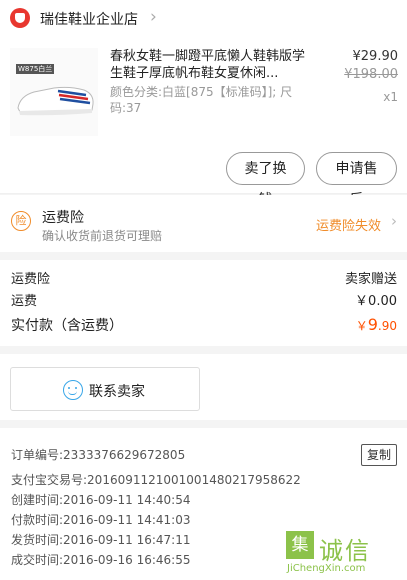 This screenshot has width=407, height=580. I want to click on contact-seller-button: 联系卖家, so click(105, 389).